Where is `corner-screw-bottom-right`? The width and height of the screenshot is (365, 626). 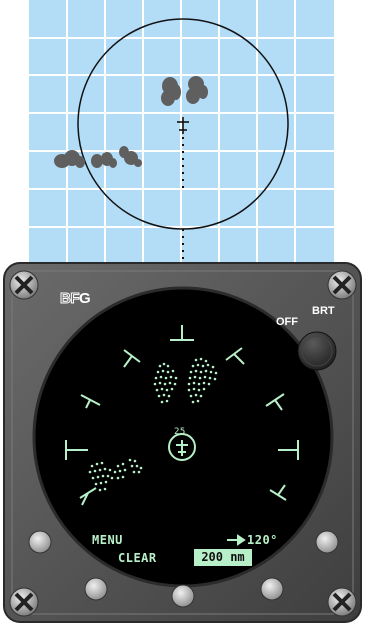 corner-screw-bottom-right is located at coordinates (342, 602).